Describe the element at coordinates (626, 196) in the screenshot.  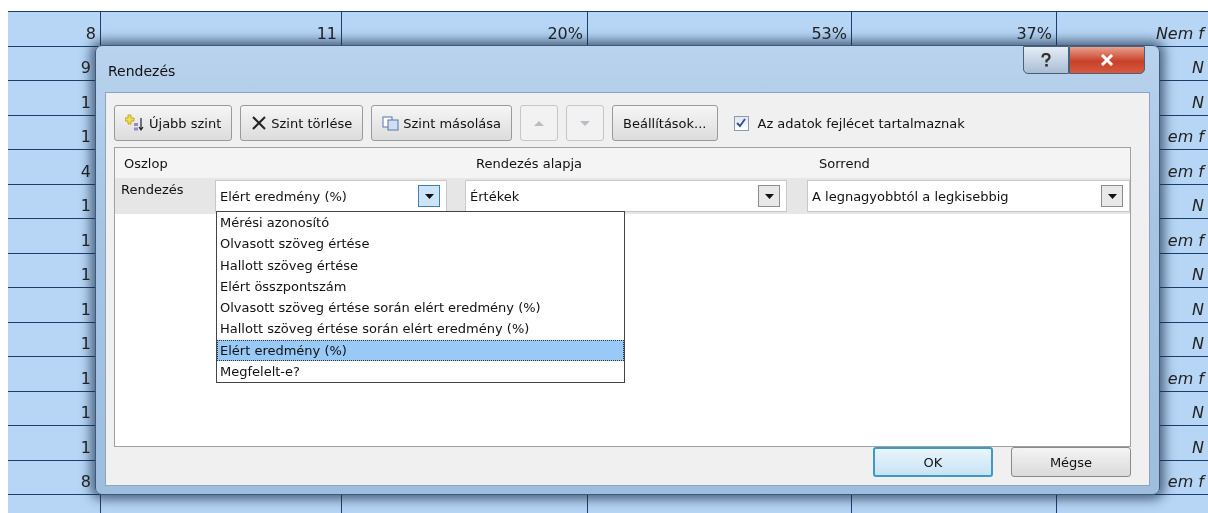
I see `dropdown: Értékek` at that location.